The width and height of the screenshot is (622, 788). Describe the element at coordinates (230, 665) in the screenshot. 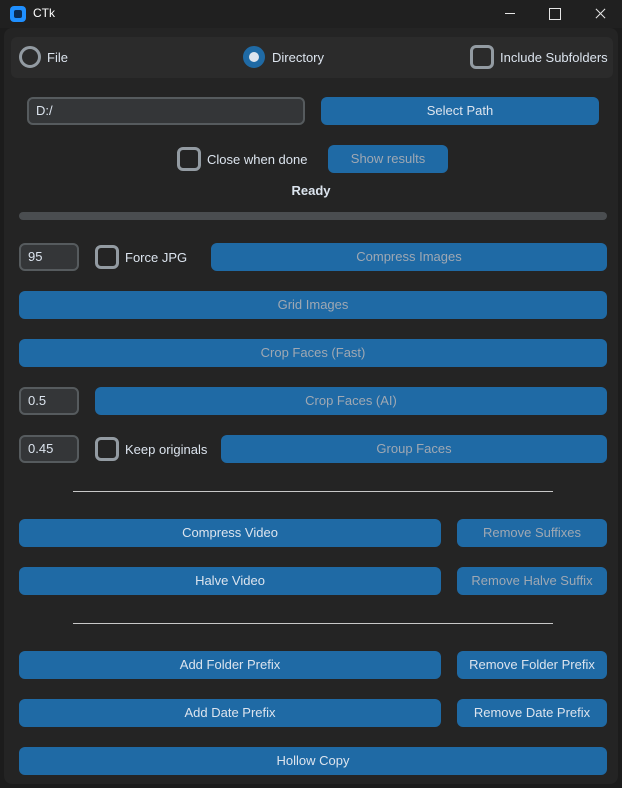

I see `add-folder-prefix-button: Add Folder Prefix` at that location.